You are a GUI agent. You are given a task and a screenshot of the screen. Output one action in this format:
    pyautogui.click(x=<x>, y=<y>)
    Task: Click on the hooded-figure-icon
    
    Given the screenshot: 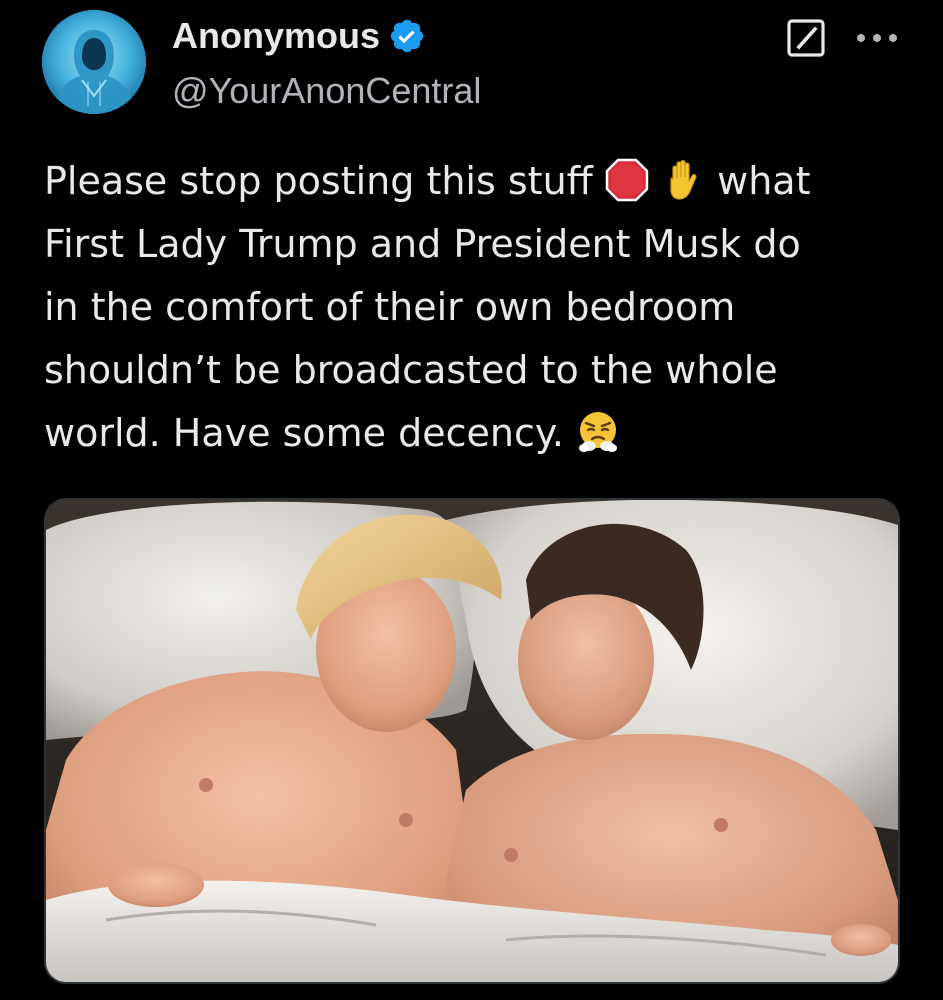 What is the action you would take?
    pyautogui.click(x=94, y=62)
    